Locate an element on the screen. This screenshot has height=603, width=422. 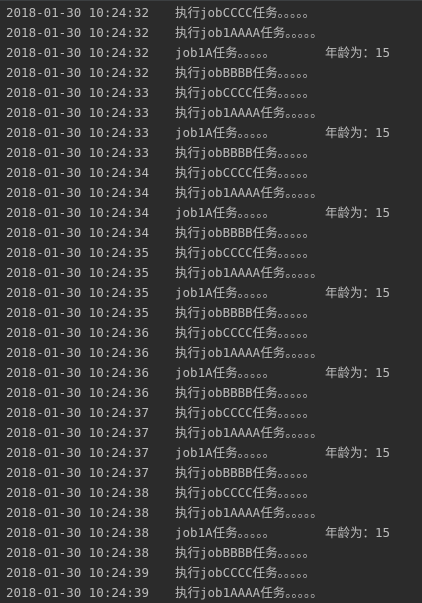
console-line: 2018-01-30 10:24:35 job1A任务。。。。。 年龄为：15 is located at coordinates (211, 293).